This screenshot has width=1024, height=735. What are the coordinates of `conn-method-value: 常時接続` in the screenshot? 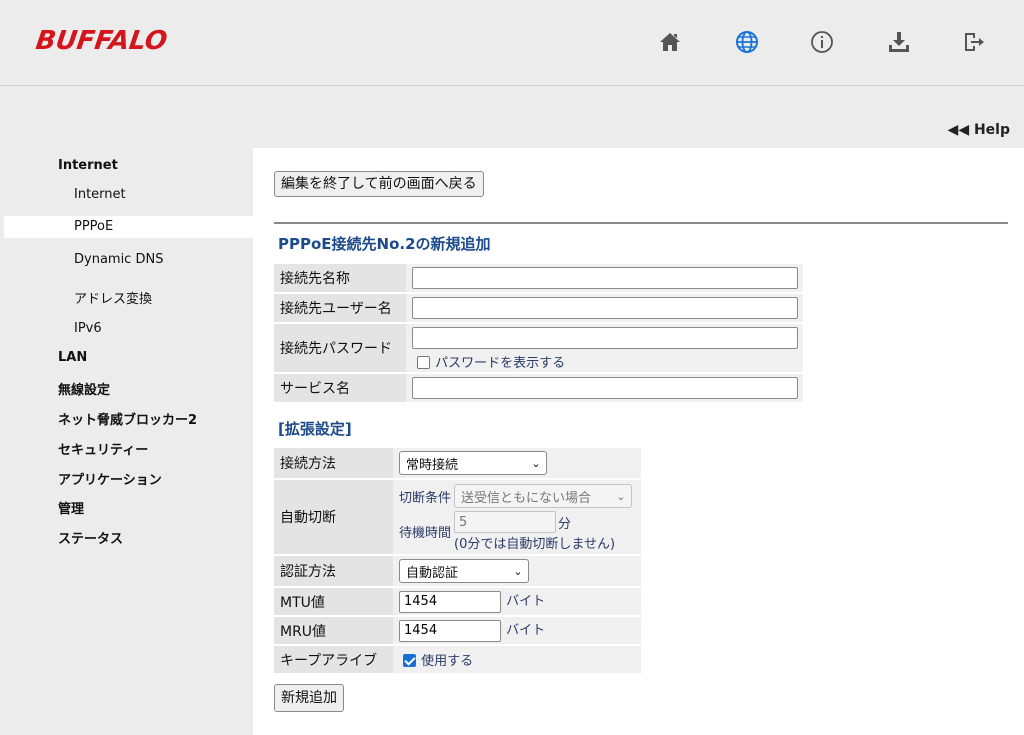 It's located at (432, 465).